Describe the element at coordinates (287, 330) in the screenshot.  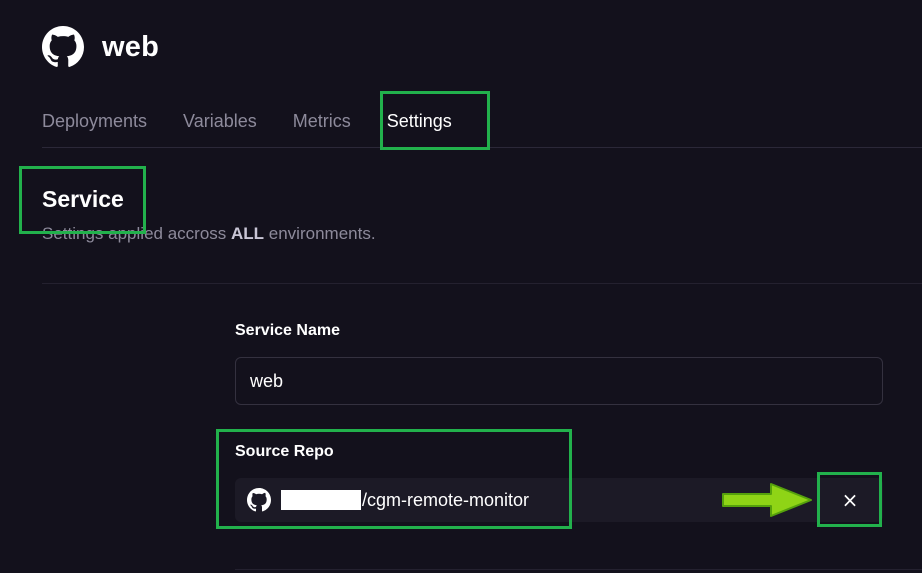
I see `service-name-label: Service Name` at that location.